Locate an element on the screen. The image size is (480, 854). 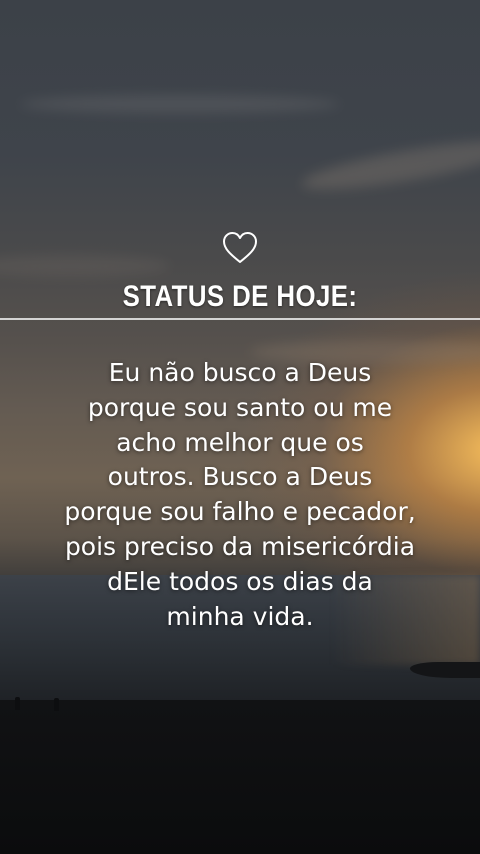
quote-line: Eu não busco a Deus is located at coordinates (240, 372).